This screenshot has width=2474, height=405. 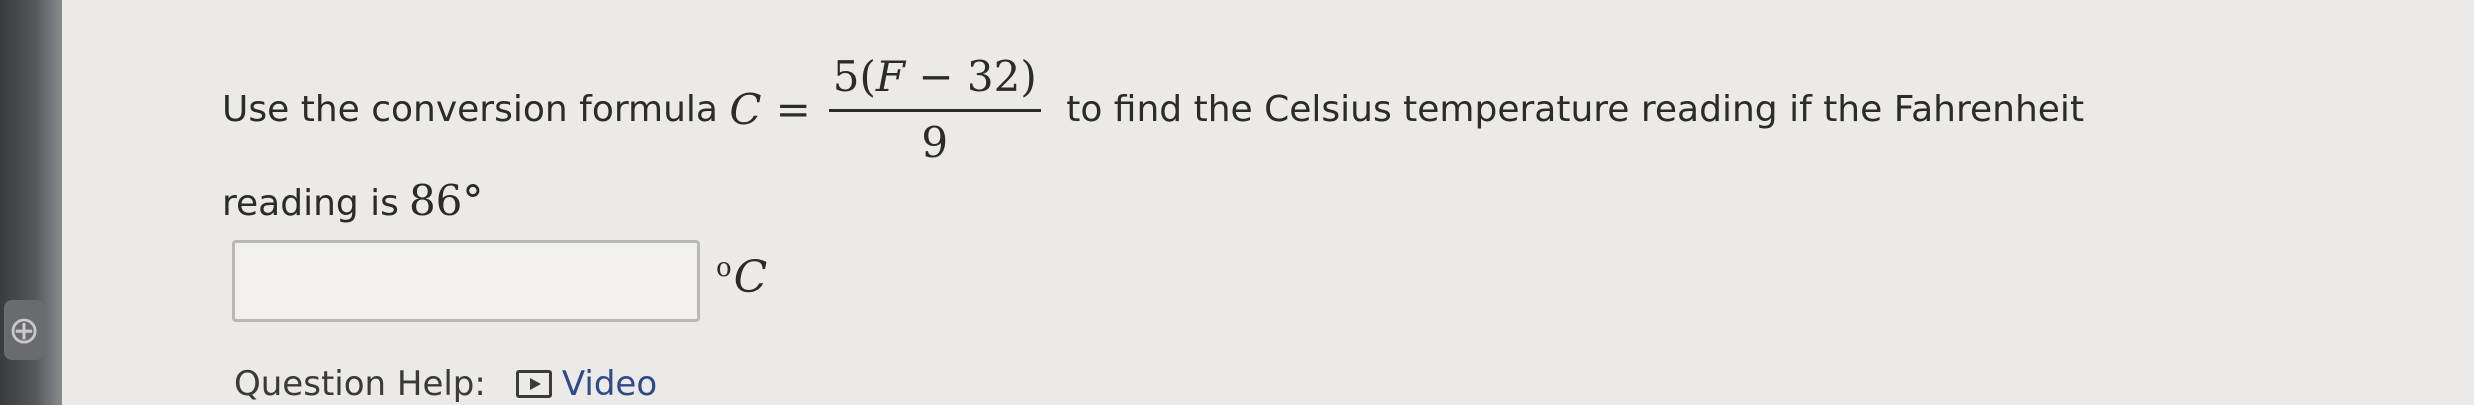 I want to click on question-reading-text: reading is, so click(x=310, y=203).